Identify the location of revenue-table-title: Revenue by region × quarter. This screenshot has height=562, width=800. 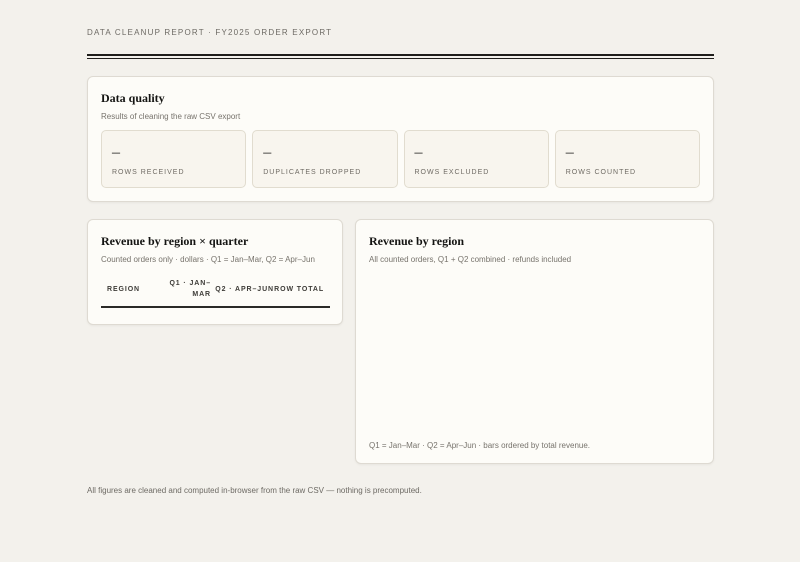
(175, 241).